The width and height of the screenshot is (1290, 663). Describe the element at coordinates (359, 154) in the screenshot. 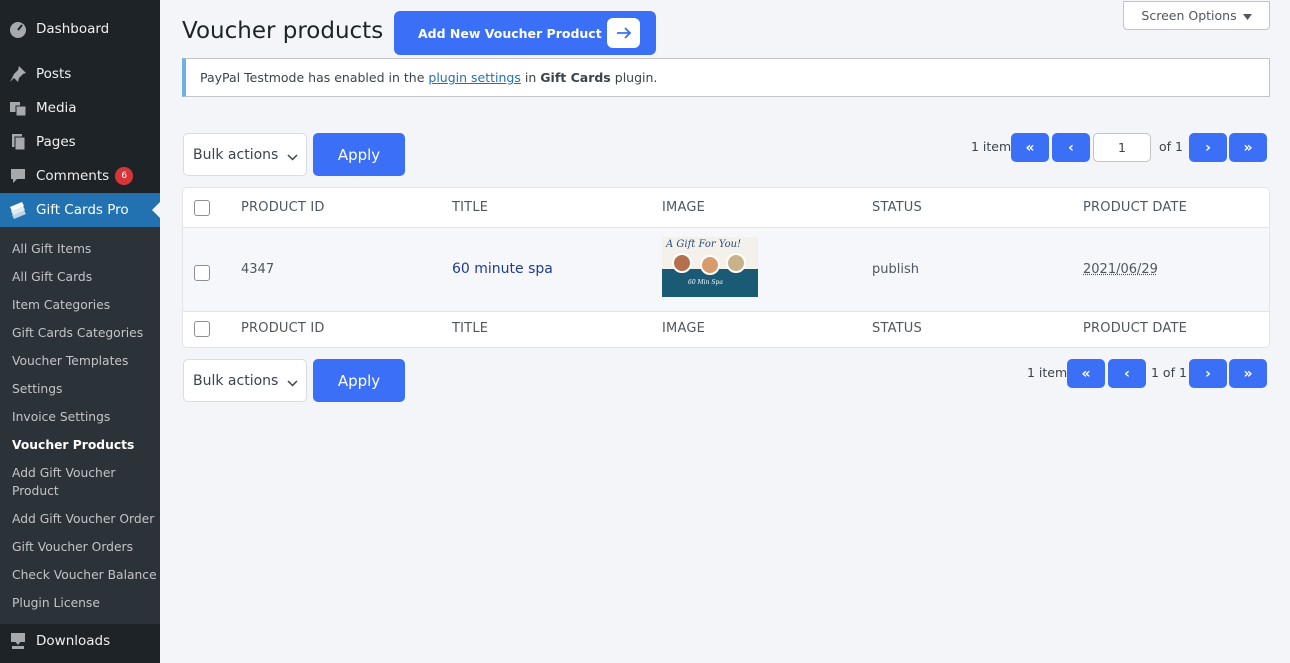

I see `apply-button-top: Apply` at that location.